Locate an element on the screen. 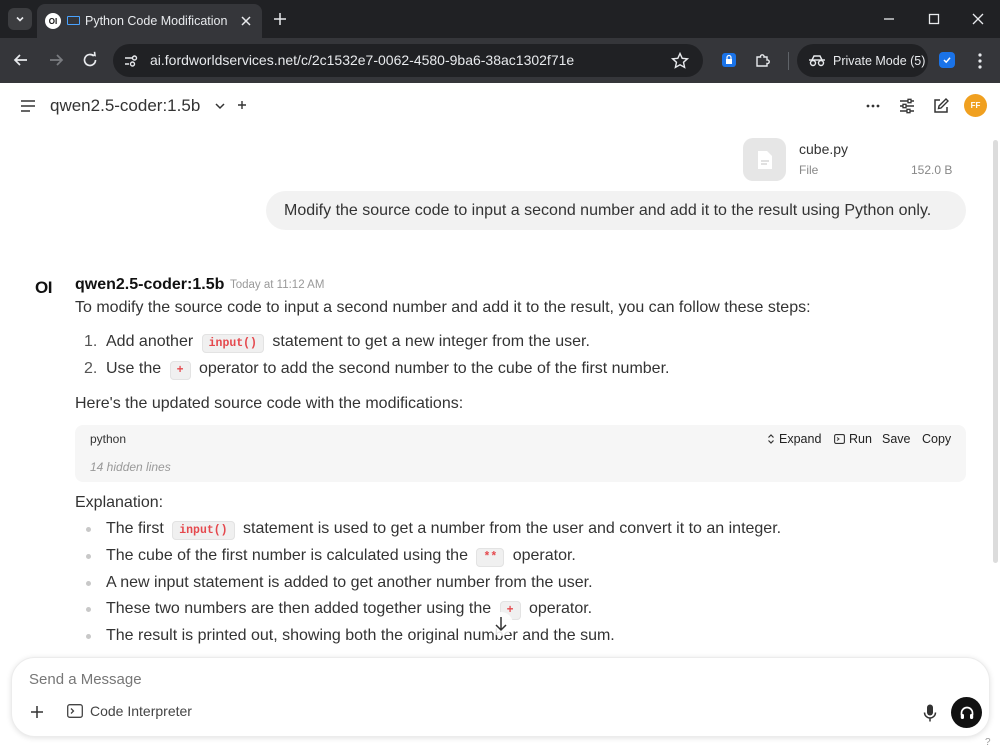  expand-chevrons-icon is located at coordinates (771, 439).